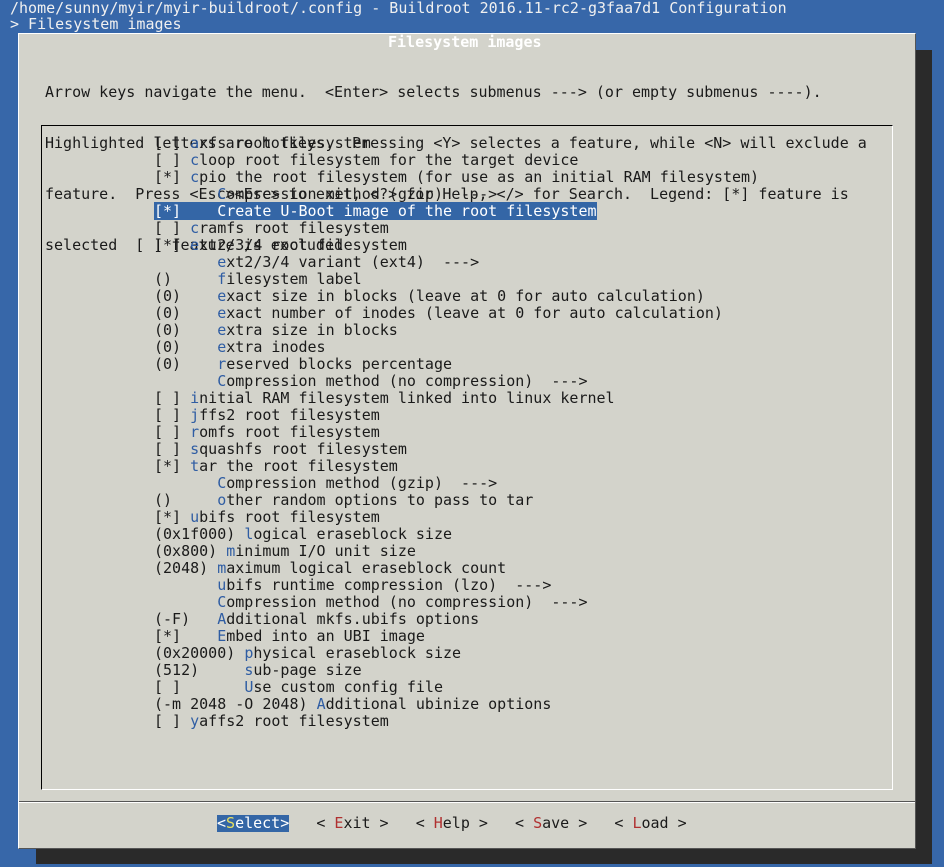  Describe the element at coordinates (352, 823) in the screenshot. I see `exit-button: < Exit >` at that location.